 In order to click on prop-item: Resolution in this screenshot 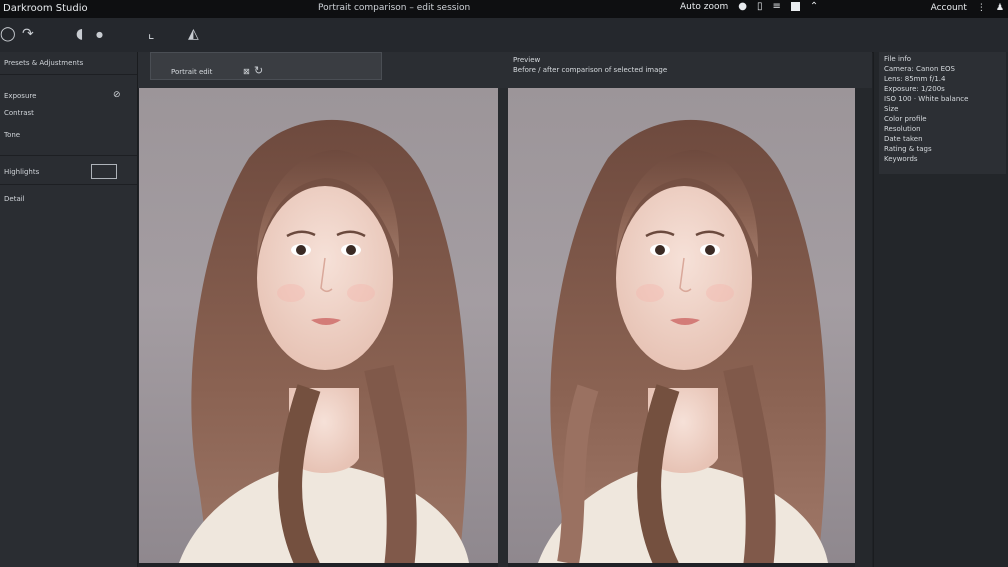, I will do `click(902, 129)`.